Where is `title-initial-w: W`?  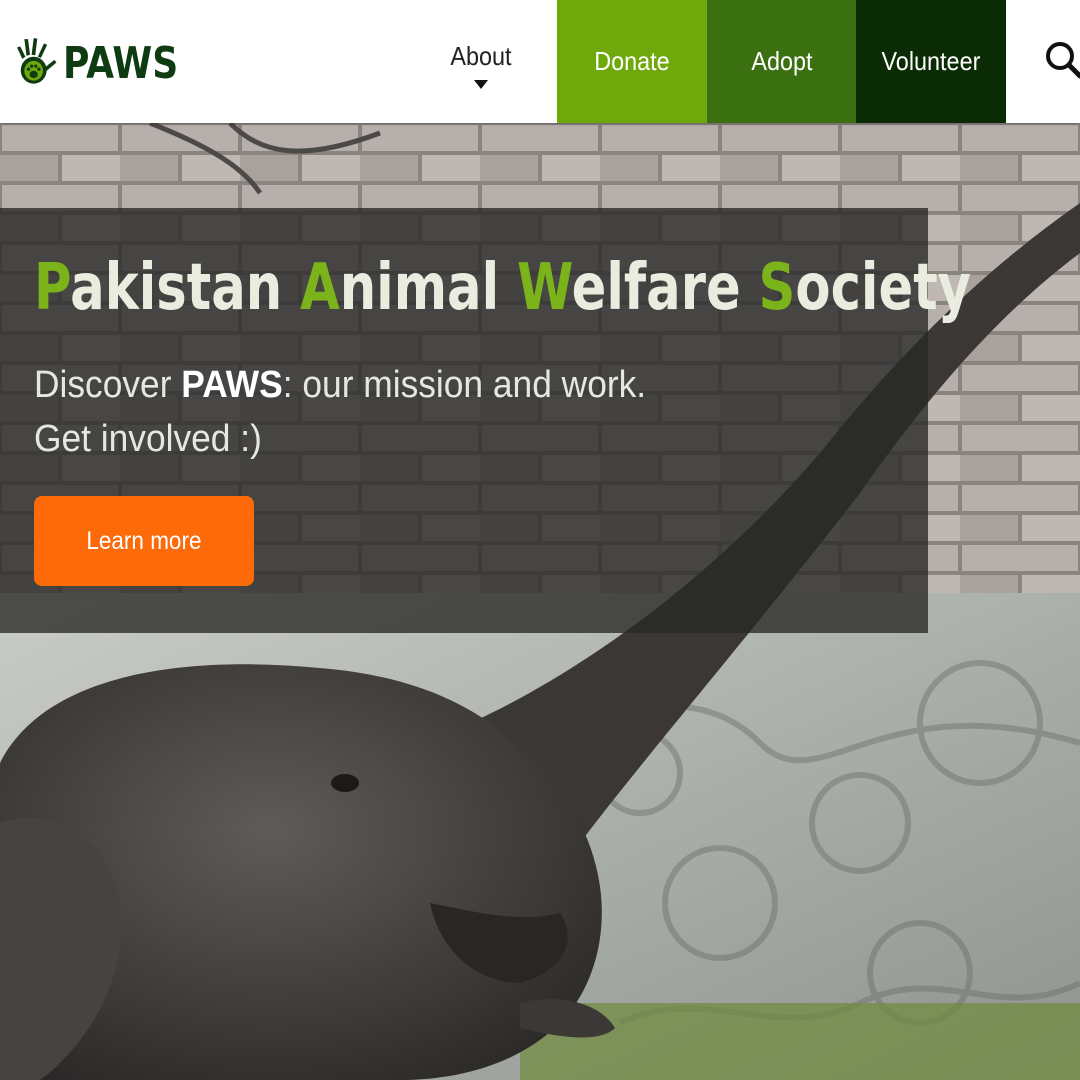
title-initial-w: W is located at coordinates (544, 288).